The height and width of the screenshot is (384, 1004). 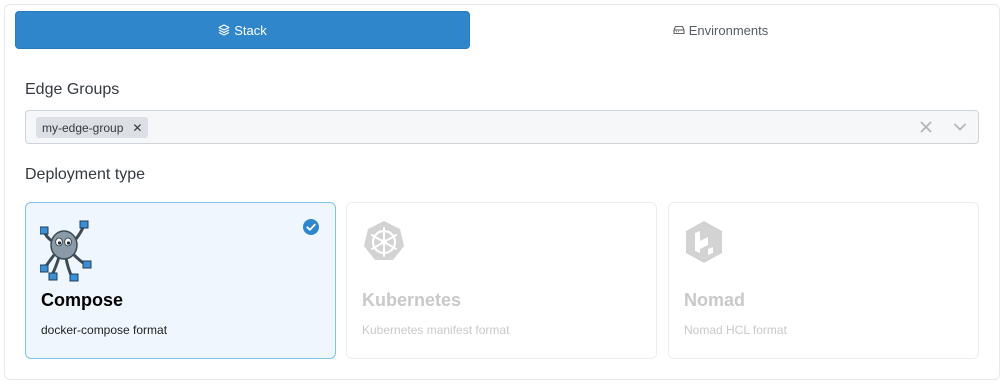 I want to click on deployment-option-nomad: Nomad Nomad HCL format, so click(x=823, y=280).